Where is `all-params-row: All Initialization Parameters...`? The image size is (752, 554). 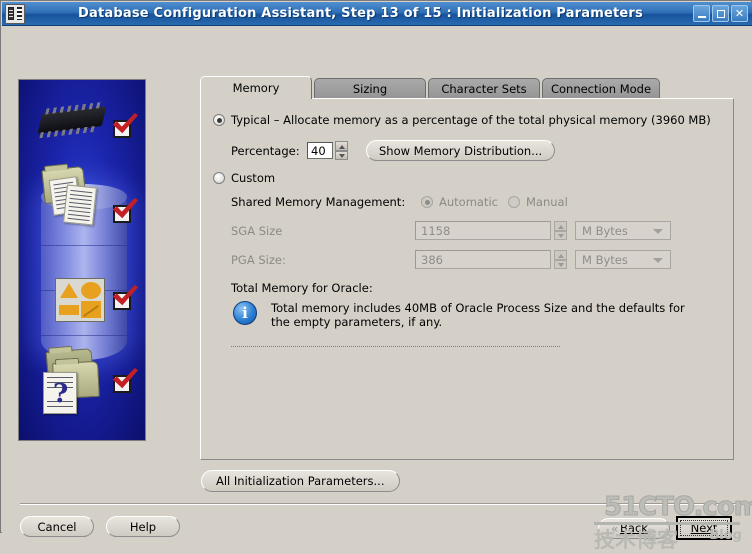 all-params-row: All Initialization Parameters... is located at coordinates (300, 481).